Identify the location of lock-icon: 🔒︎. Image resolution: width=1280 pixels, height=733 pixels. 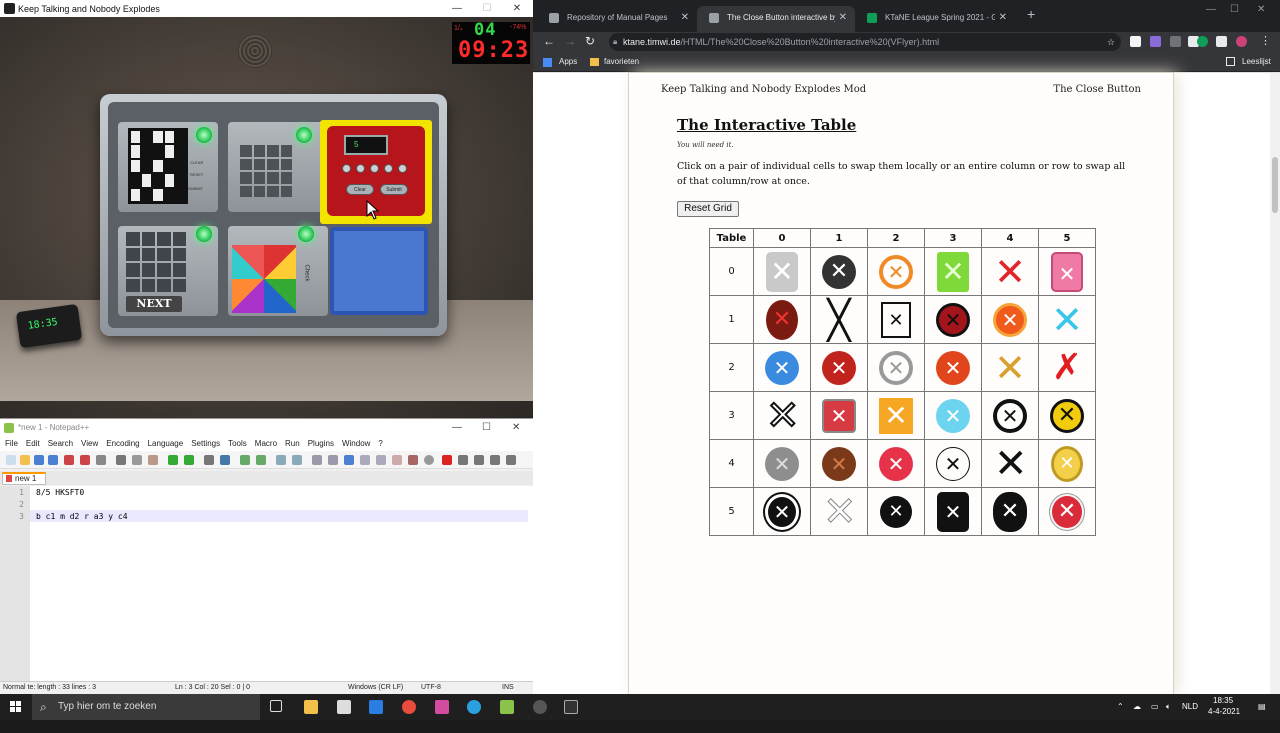
(615, 42).